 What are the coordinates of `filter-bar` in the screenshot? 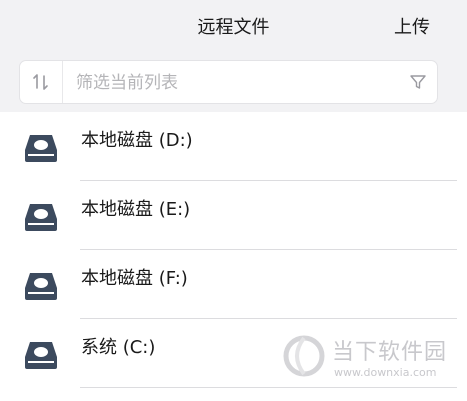 It's located at (228, 82).